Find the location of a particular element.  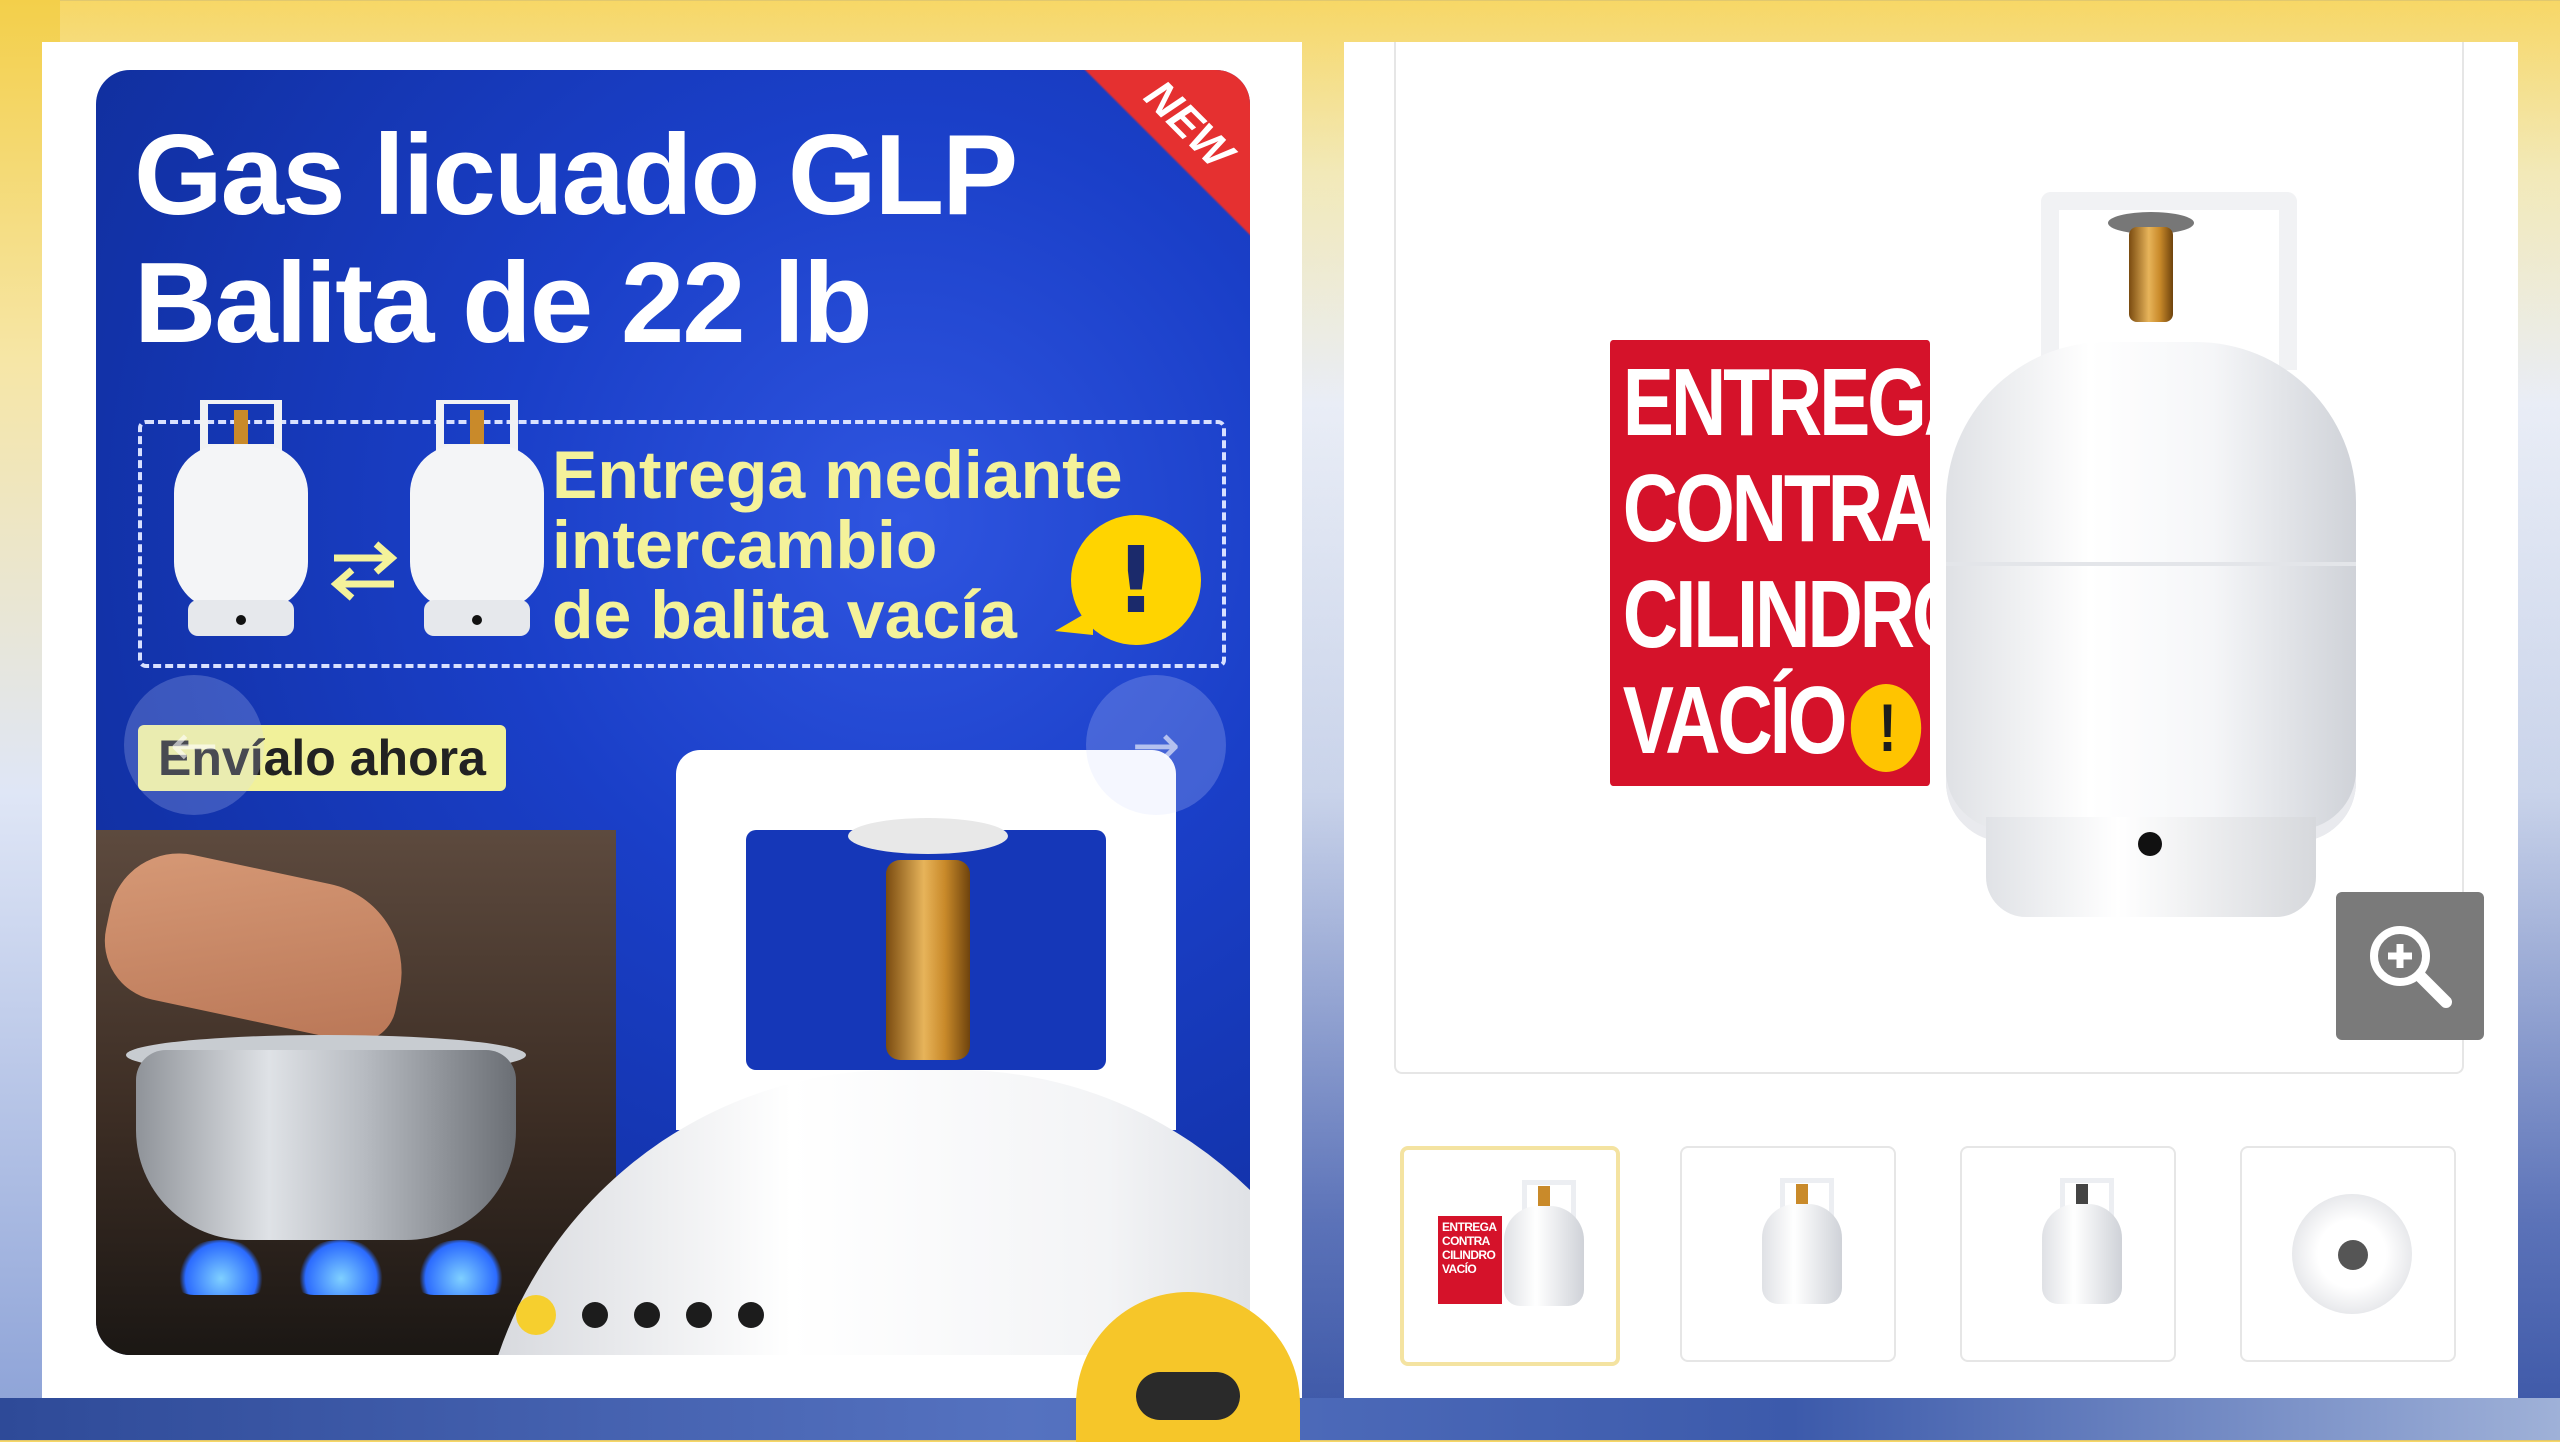

valve is located at coordinates (2353, 1255).